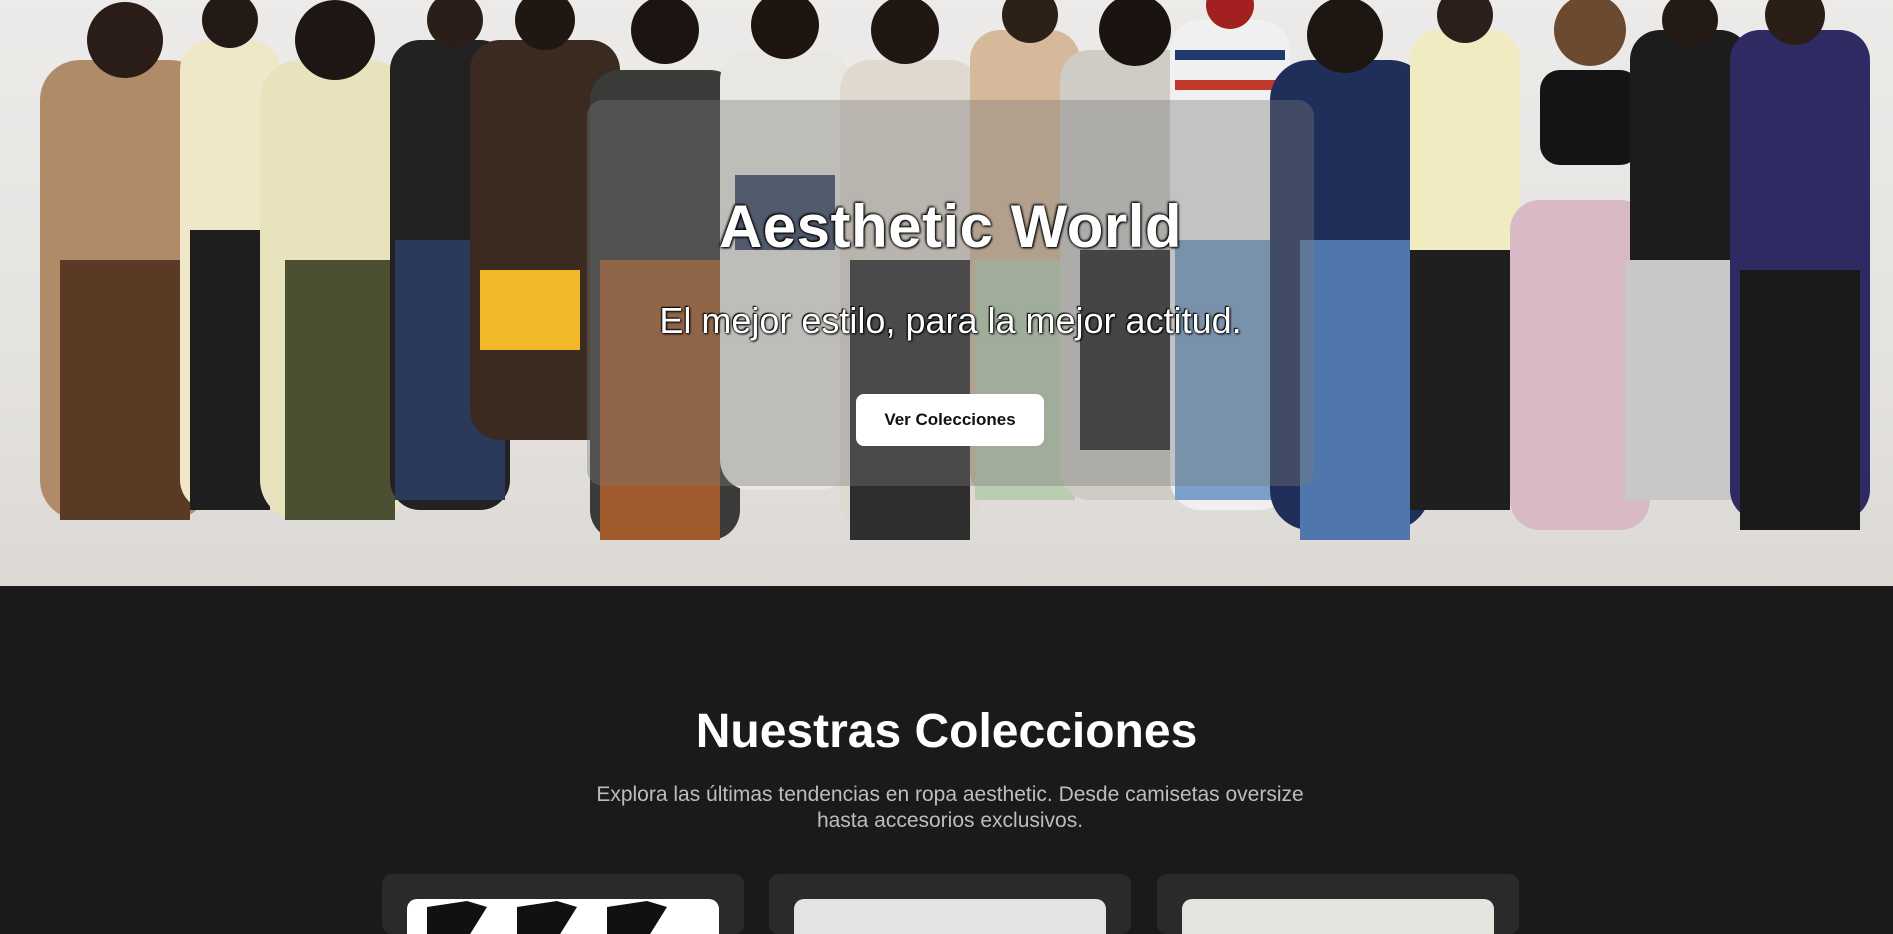 The width and height of the screenshot is (1893, 934). I want to click on hero-tagline: El mejor estilo, para la mejor actitud., so click(950, 320).